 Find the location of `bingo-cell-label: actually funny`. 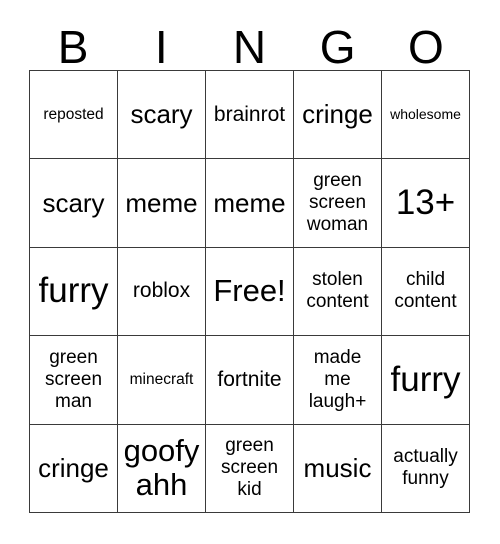

bingo-cell-label: actually funny is located at coordinates (425, 468).